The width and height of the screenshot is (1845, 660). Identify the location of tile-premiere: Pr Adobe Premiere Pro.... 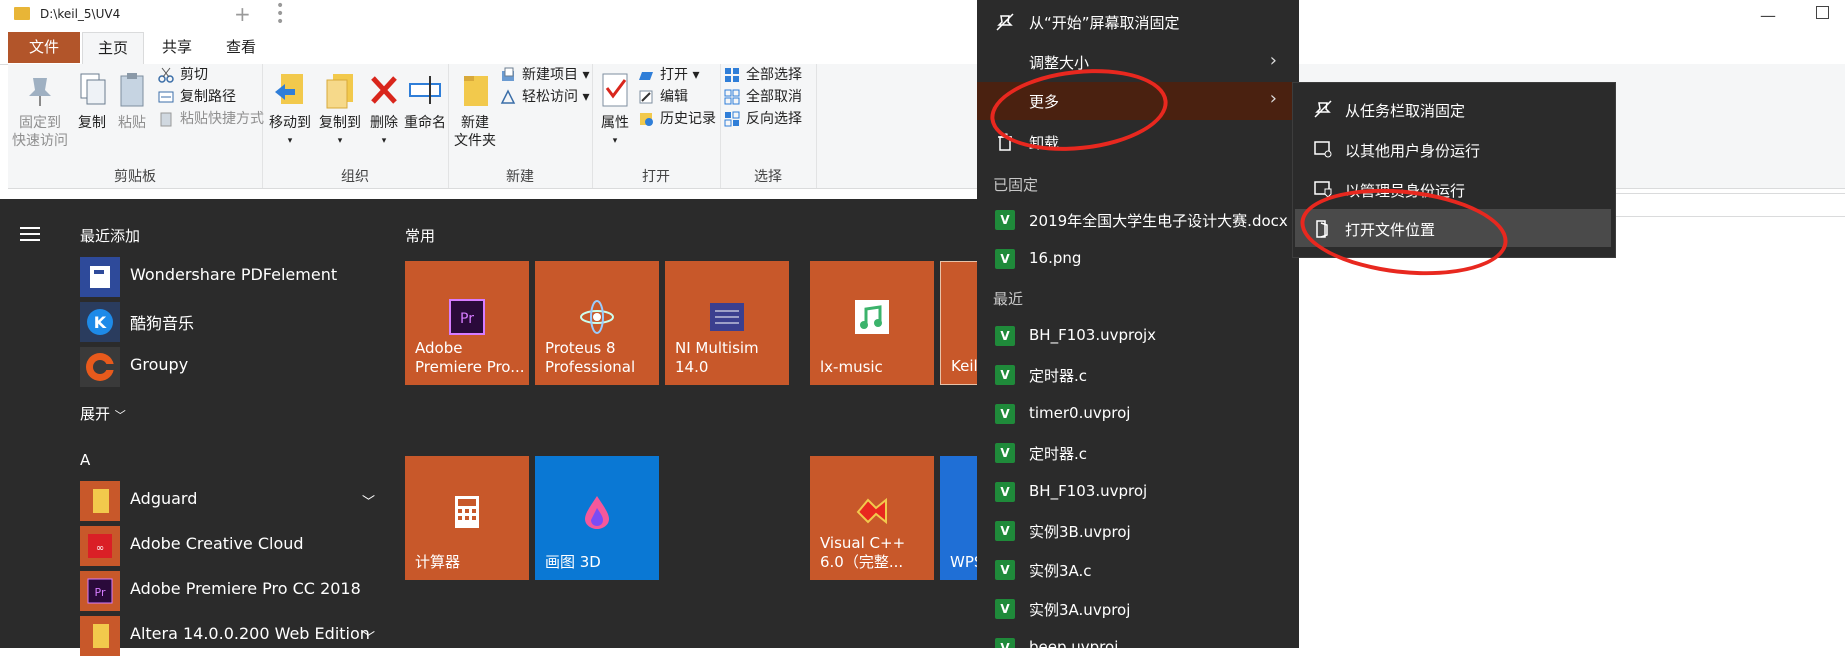
(467, 323).